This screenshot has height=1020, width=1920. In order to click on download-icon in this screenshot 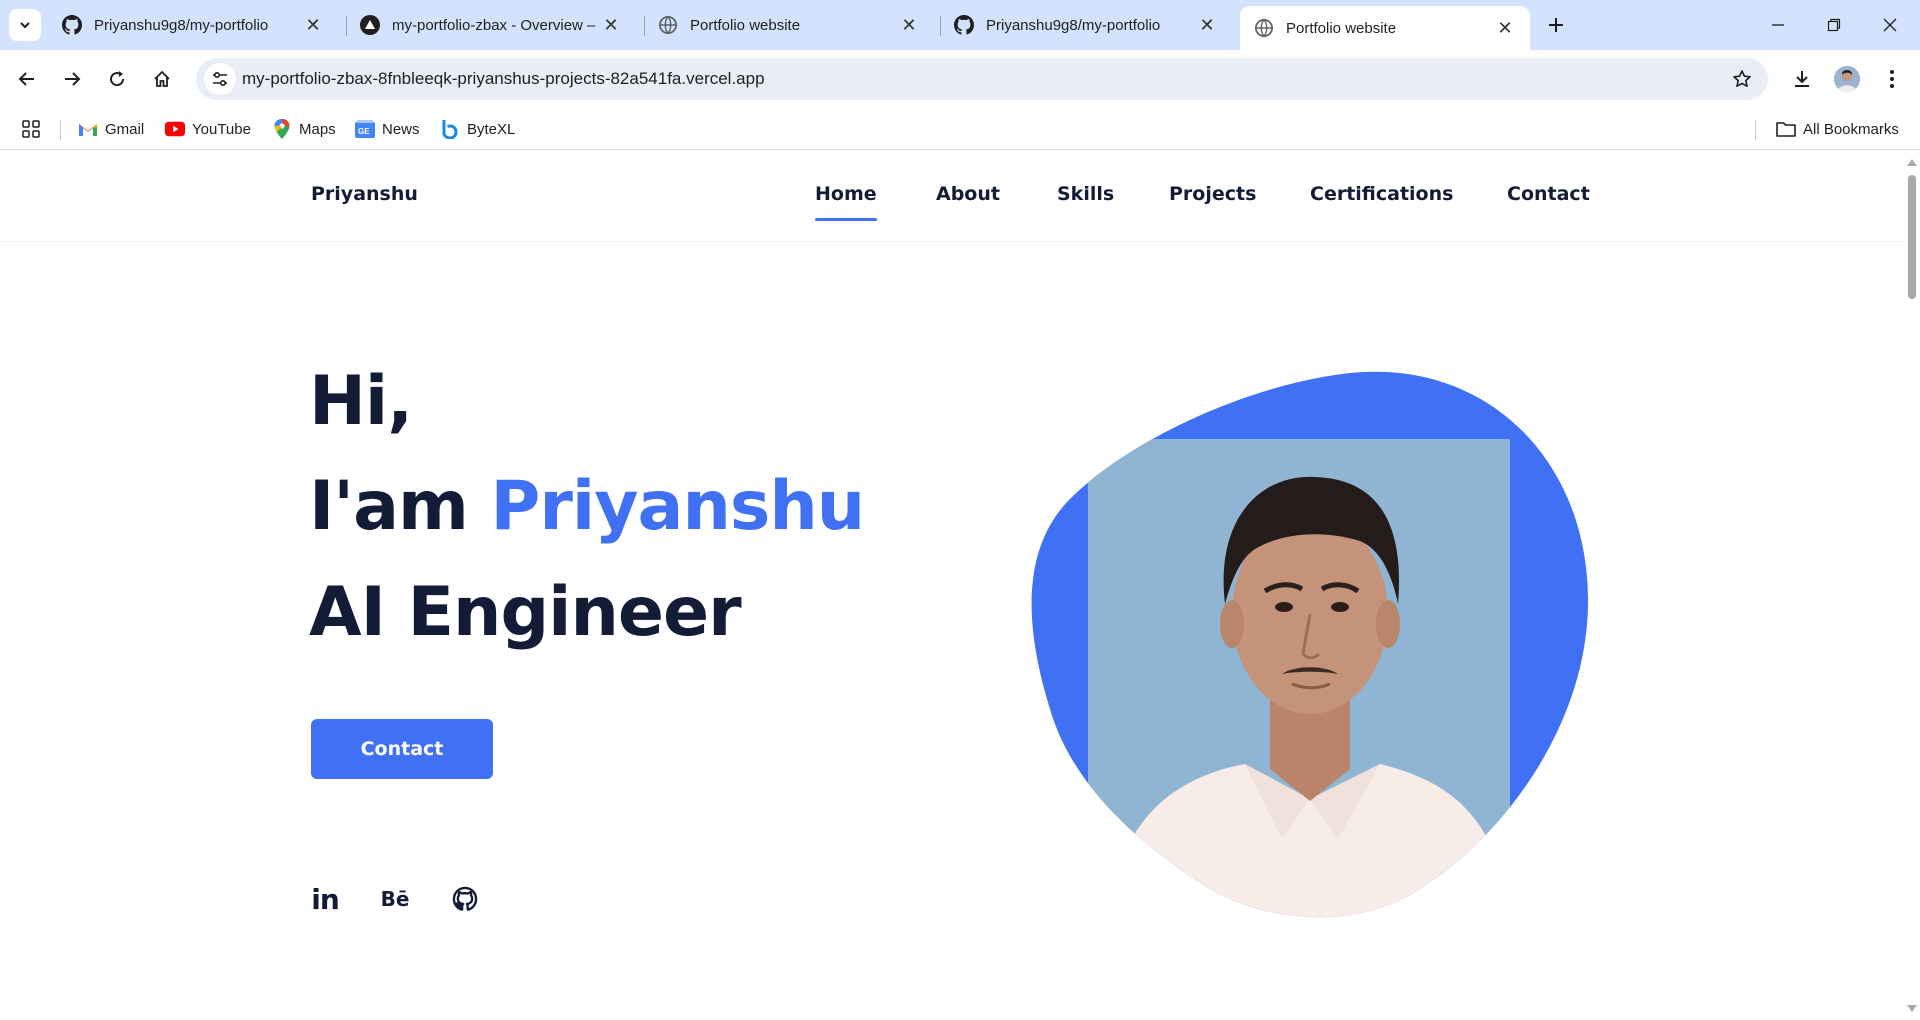, I will do `click(1802, 79)`.